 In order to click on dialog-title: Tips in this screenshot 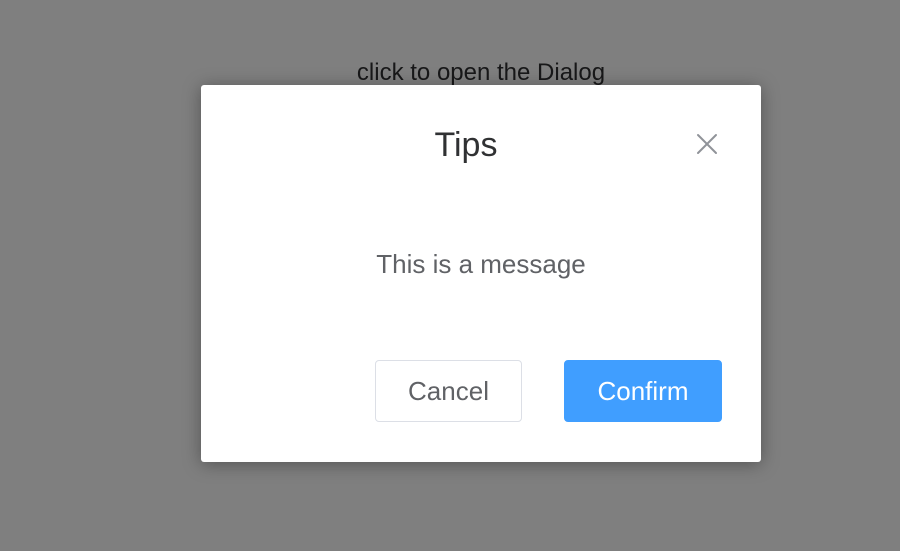, I will do `click(466, 145)`.